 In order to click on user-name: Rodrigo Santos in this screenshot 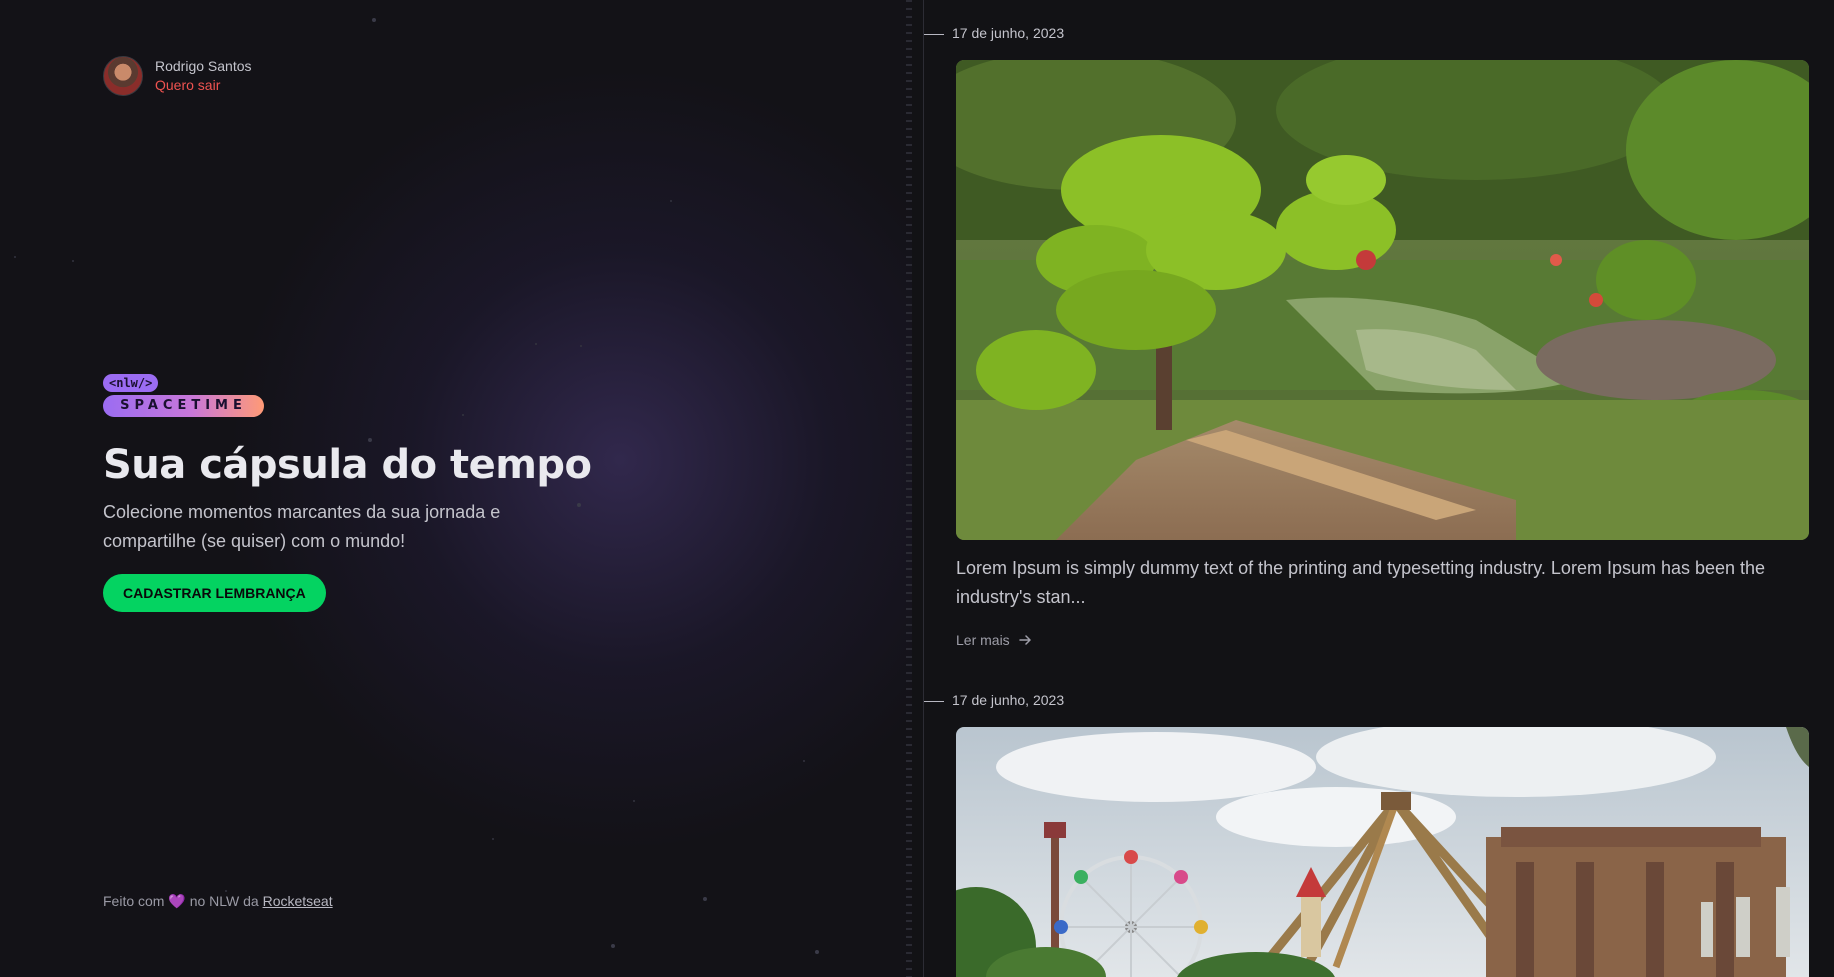, I will do `click(203, 66)`.